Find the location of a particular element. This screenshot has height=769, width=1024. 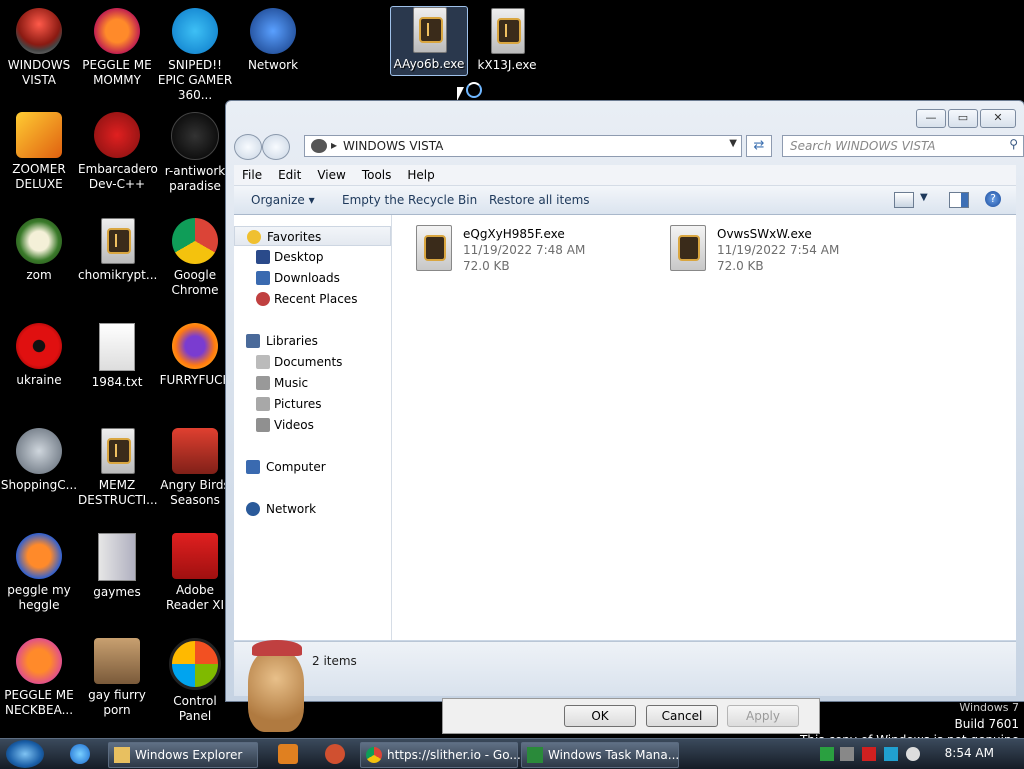

desktop-icon-windows-vista: WINDOWS VISTA is located at coordinates (39, 48).